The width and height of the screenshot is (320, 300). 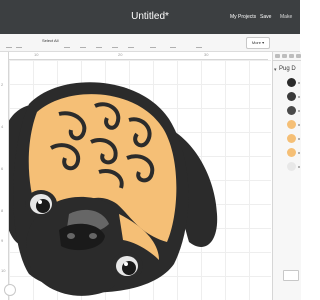 I want to click on layers-panel: ▾ Pug D, so click(x=286, y=176).